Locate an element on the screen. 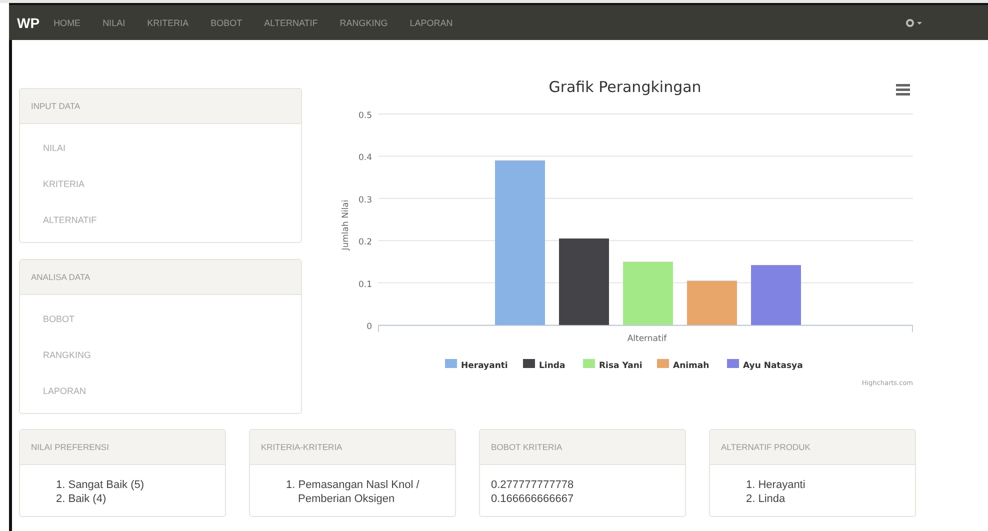  list-item: 1. Sangat Baik (5) is located at coordinates (101, 485).